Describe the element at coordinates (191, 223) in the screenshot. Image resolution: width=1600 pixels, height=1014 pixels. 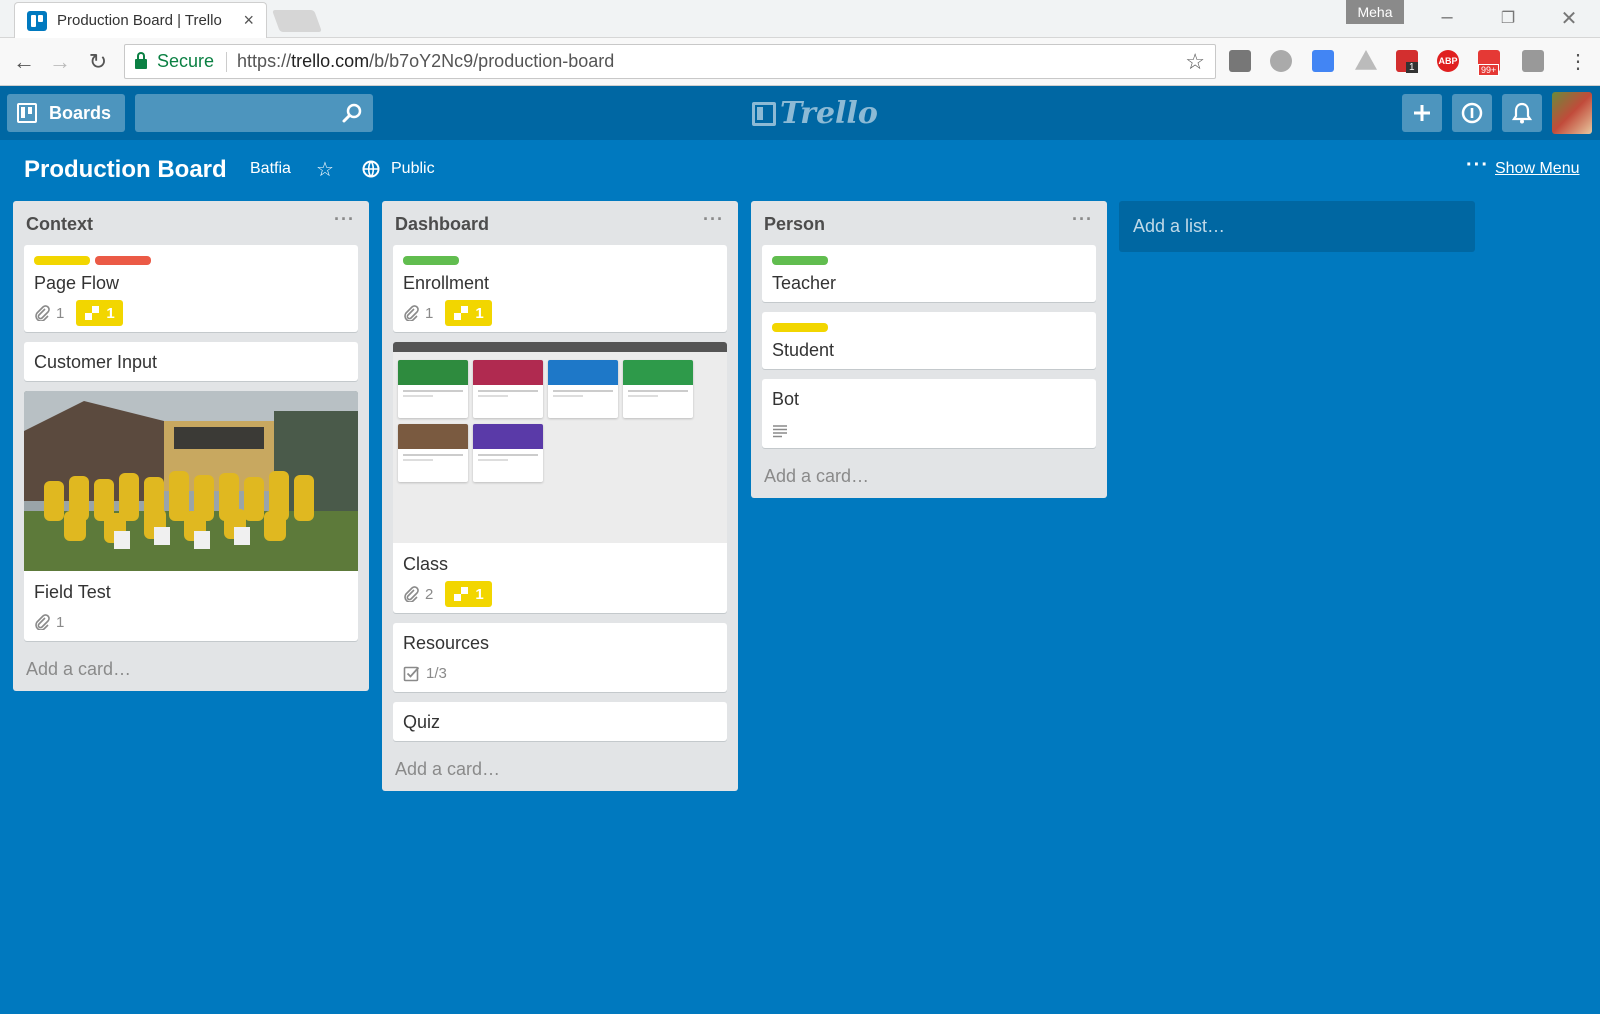
I see `list-header: Context ···` at that location.